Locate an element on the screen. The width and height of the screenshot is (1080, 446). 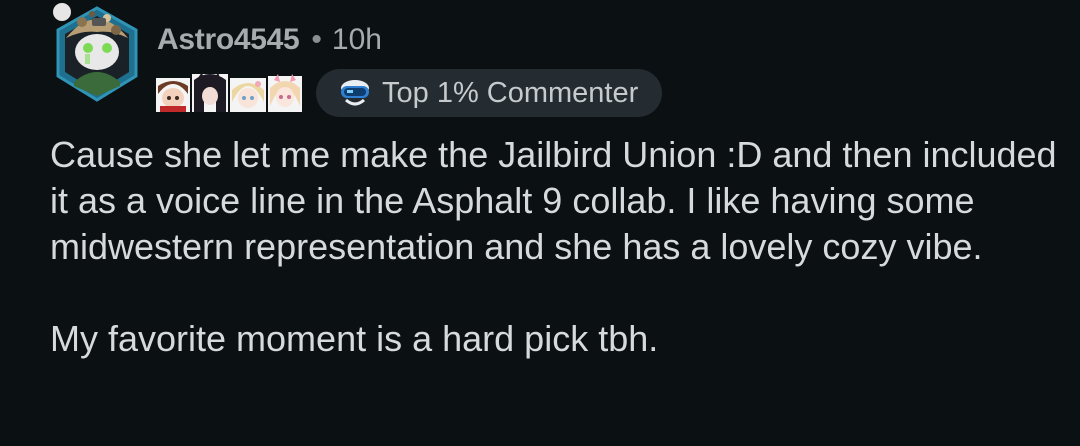
username-link: Astro4545 is located at coordinates (228, 40).